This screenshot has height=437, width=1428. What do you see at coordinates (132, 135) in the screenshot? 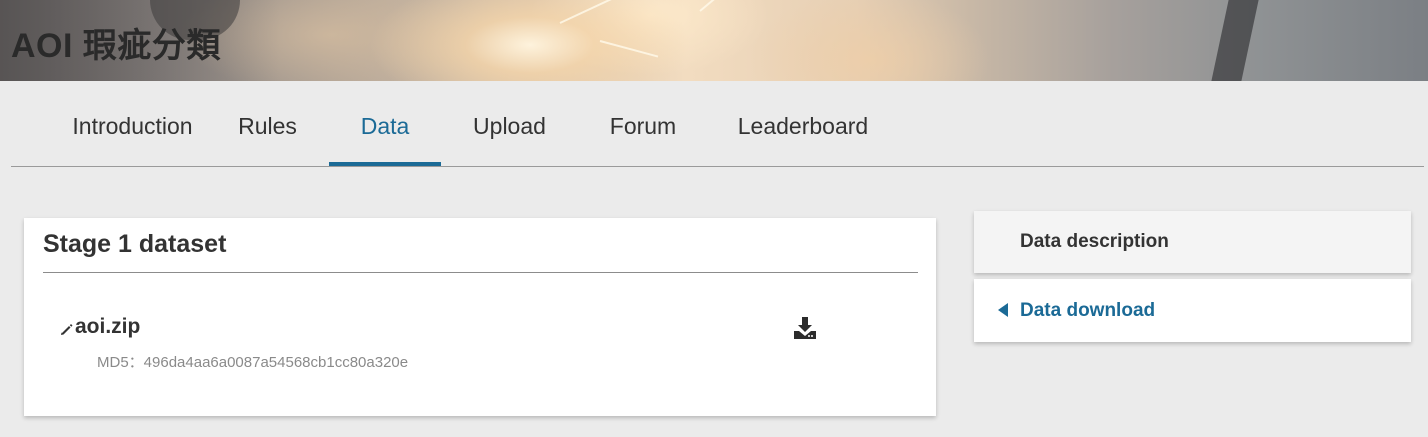
I see `tab-introduction: Introduction` at bounding box center [132, 135].